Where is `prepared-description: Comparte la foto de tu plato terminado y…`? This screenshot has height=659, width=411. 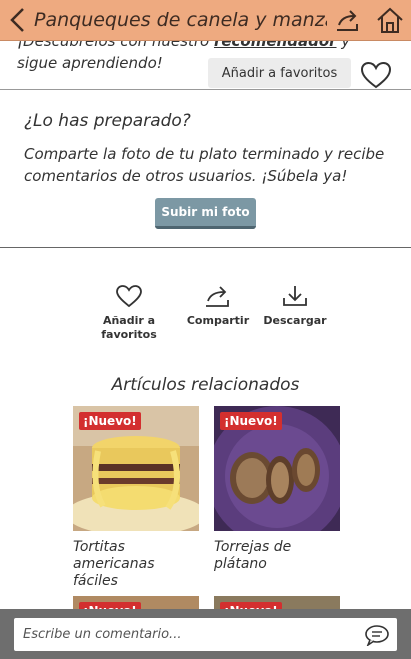
prepared-description: Comparte la foto de tu plato terminado y… is located at coordinates (204, 165).